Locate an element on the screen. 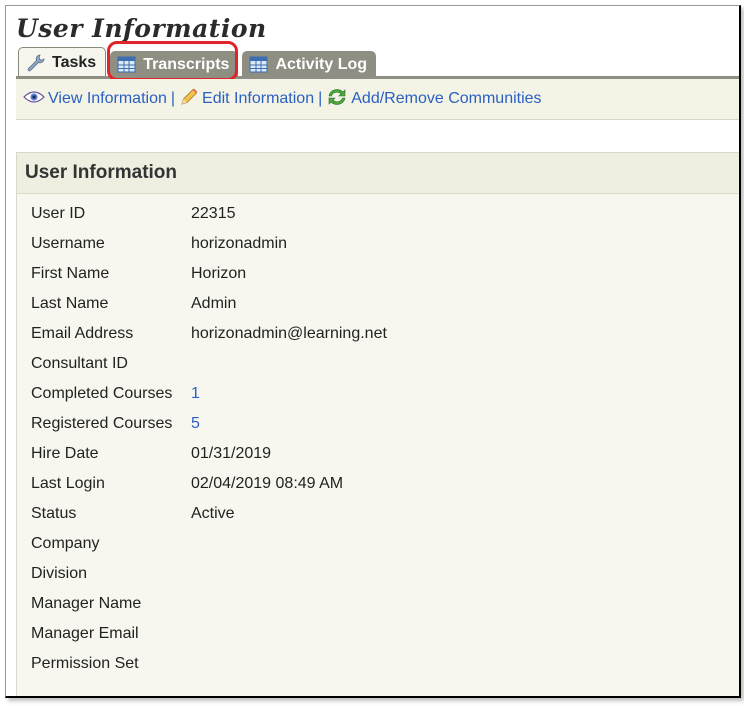  pencil-icon is located at coordinates (189, 99).